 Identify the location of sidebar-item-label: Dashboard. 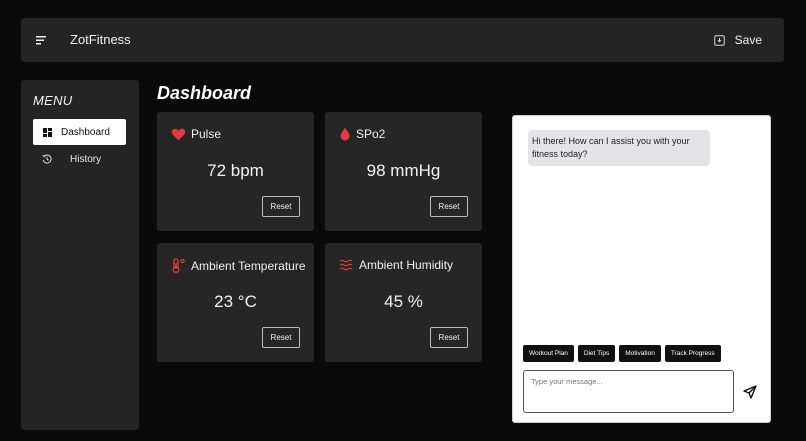
(85, 132).